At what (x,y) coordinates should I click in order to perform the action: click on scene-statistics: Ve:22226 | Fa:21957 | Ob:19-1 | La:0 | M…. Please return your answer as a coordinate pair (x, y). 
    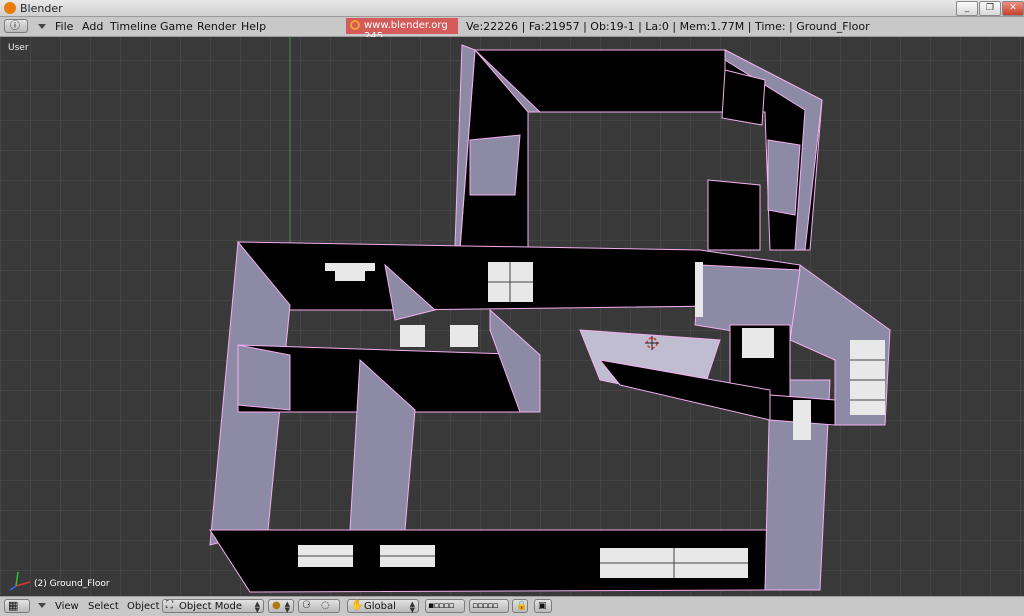
    Looking at the image, I should click on (668, 26).